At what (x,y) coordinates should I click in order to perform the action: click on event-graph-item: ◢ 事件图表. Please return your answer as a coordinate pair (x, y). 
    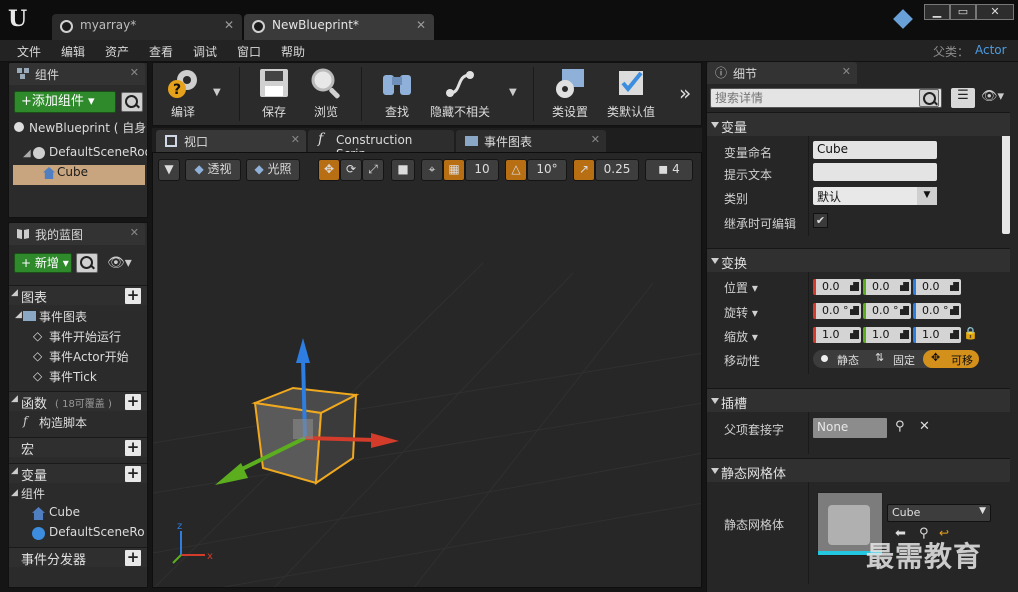
    Looking at the image, I should click on (78, 318).